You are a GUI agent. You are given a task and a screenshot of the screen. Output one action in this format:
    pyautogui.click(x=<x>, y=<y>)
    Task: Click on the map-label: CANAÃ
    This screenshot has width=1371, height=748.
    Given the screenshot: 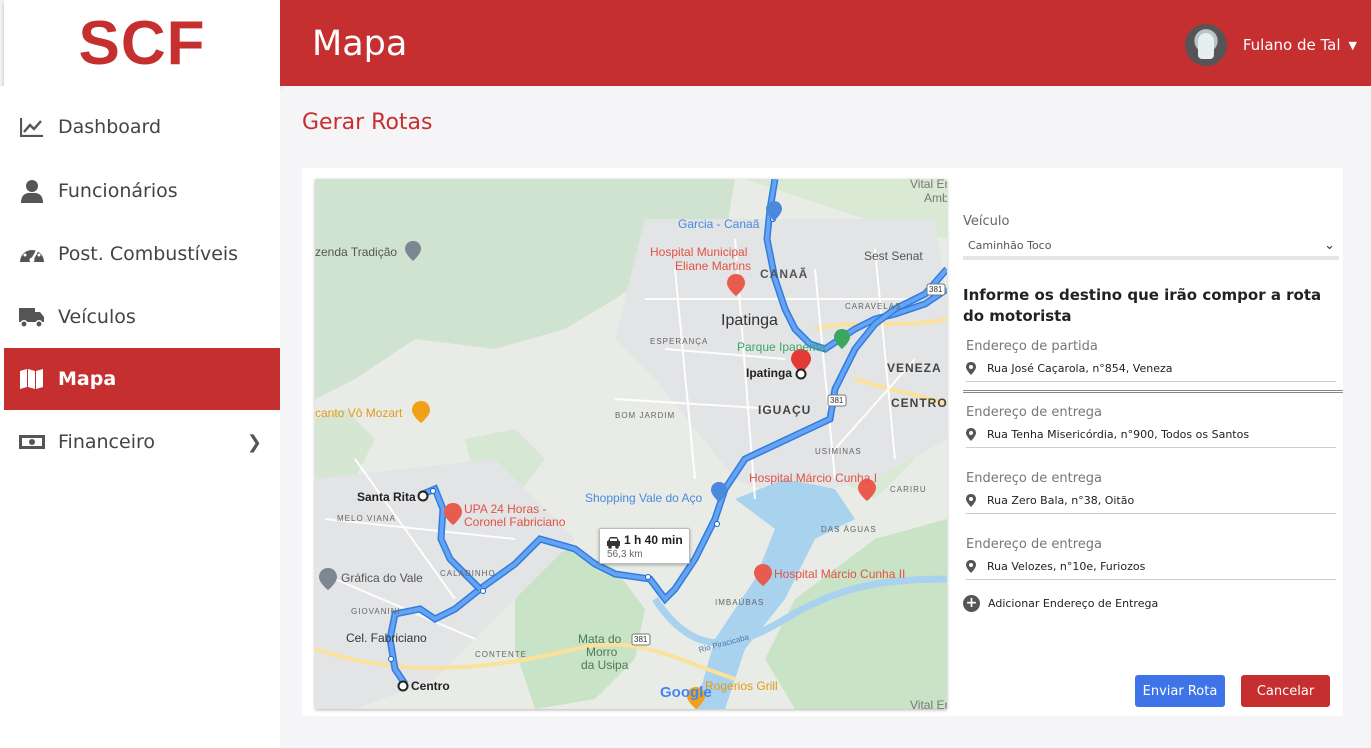 What is the action you would take?
    pyautogui.click(x=784, y=274)
    